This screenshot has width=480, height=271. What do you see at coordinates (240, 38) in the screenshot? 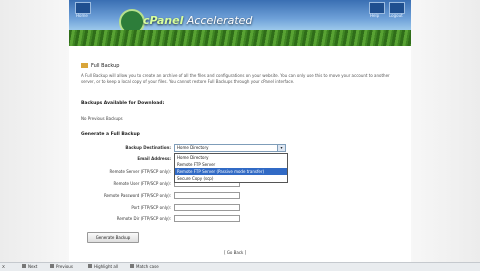
I see `grass-decoration` at bounding box center [240, 38].